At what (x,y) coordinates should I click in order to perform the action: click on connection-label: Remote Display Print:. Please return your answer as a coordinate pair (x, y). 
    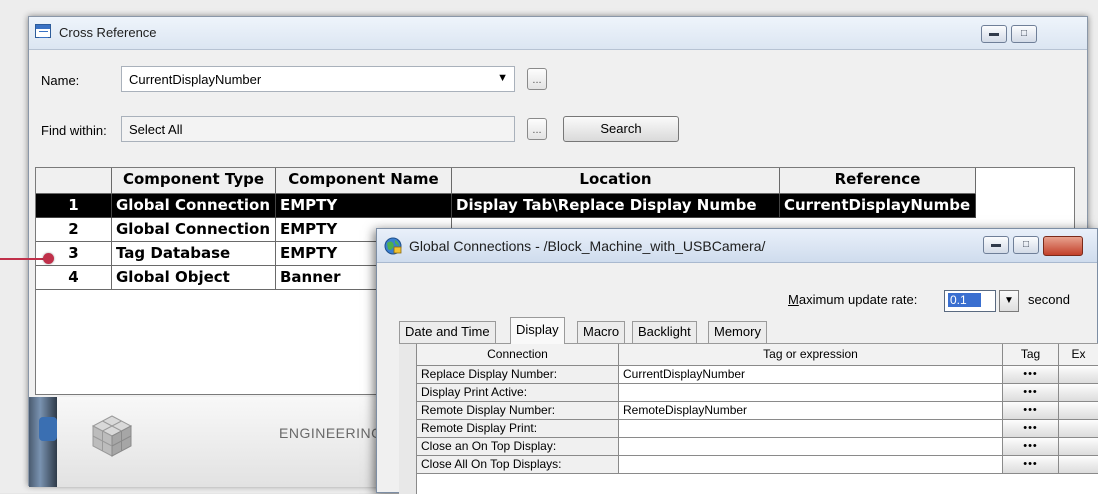
    Looking at the image, I should click on (518, 429).